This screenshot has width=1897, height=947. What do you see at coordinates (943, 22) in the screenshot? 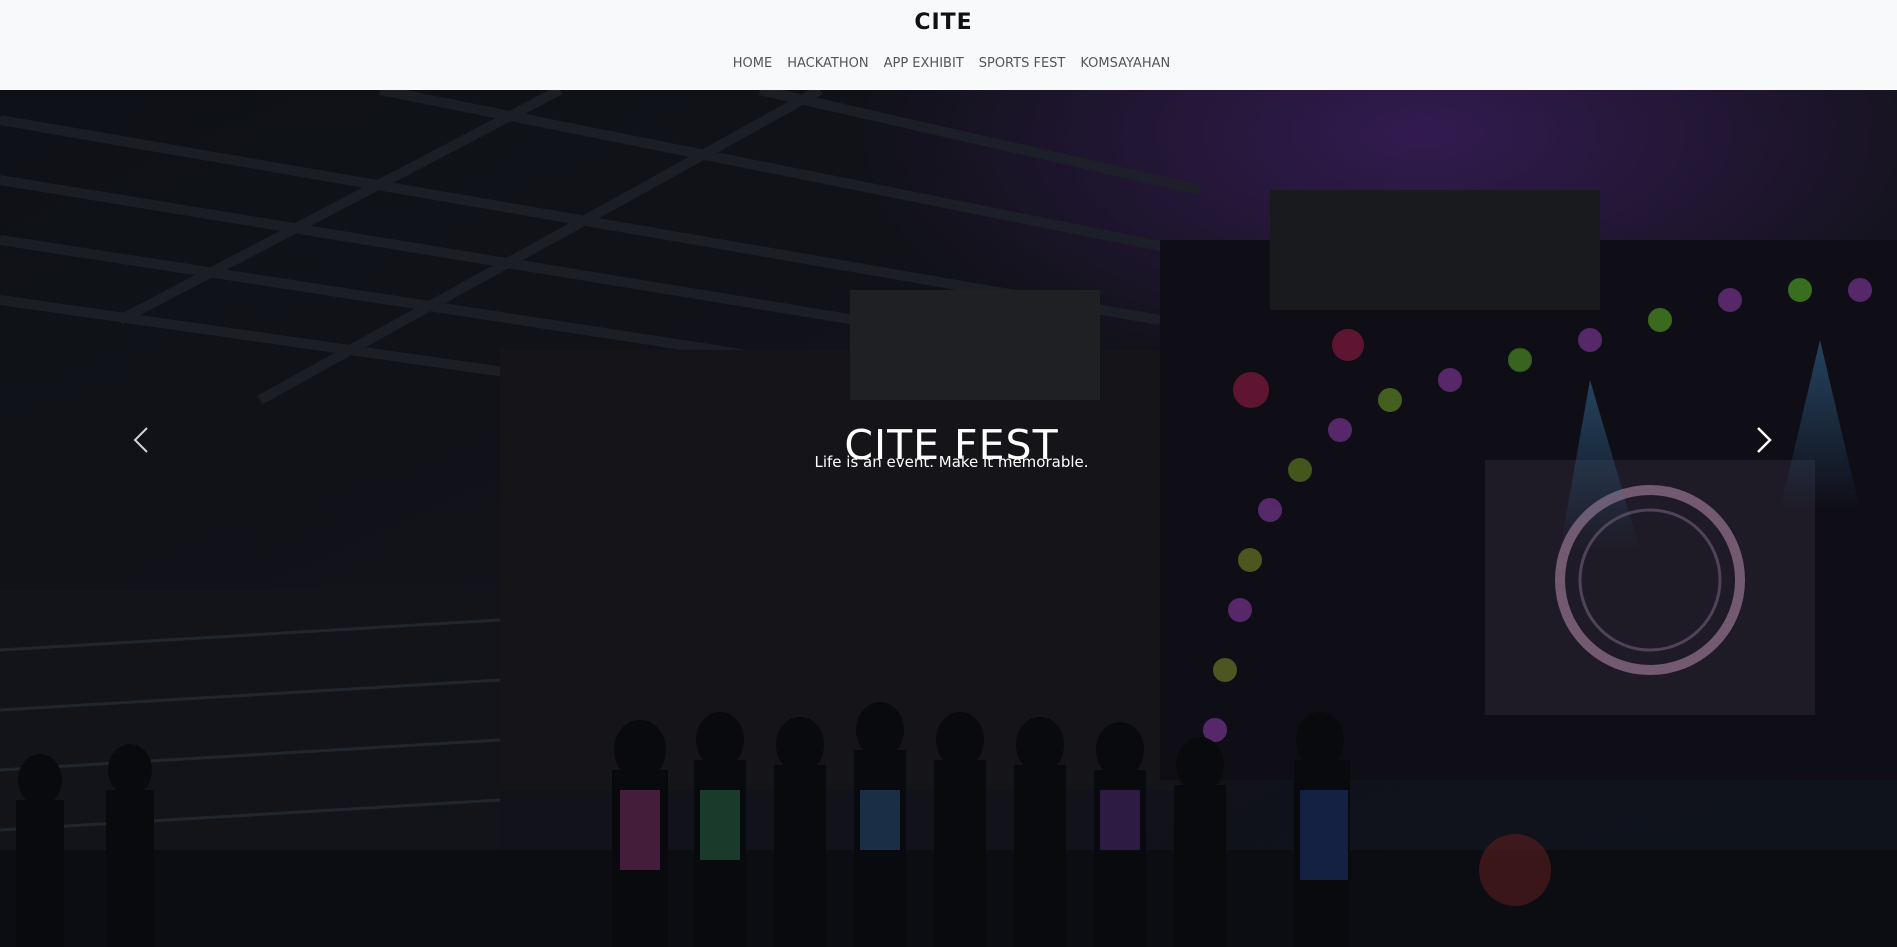
I see `site-brand: CITE` at bounding box center [943, 22].